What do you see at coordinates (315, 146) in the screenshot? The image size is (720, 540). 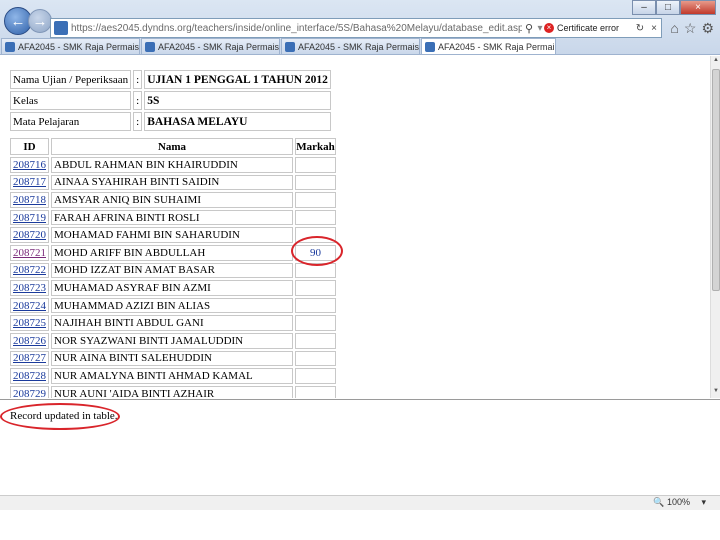 I see `header-markah: Markah` at bounding box center [315, 146].